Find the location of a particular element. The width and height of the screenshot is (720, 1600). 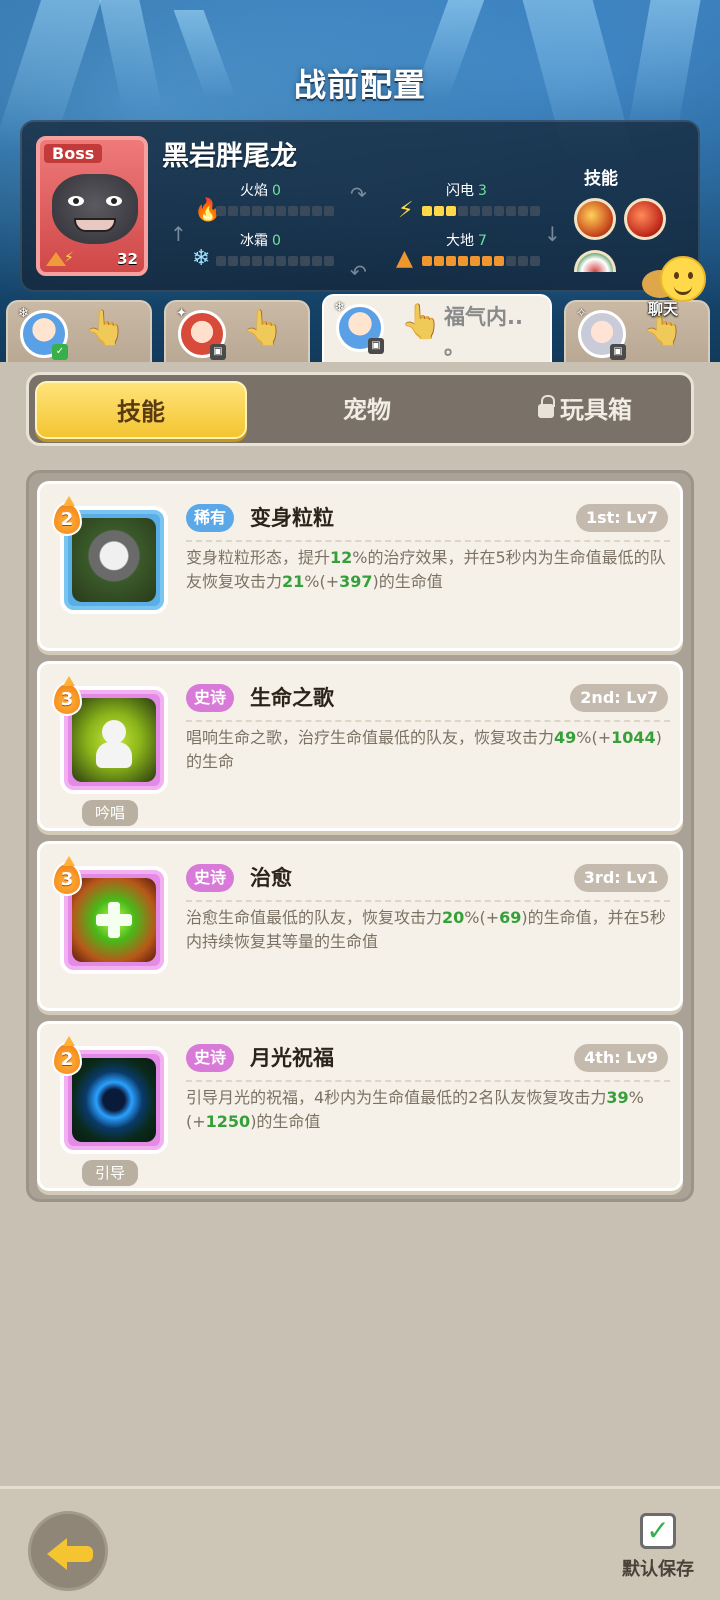

frost-bar is located at coordinates (275, 261).